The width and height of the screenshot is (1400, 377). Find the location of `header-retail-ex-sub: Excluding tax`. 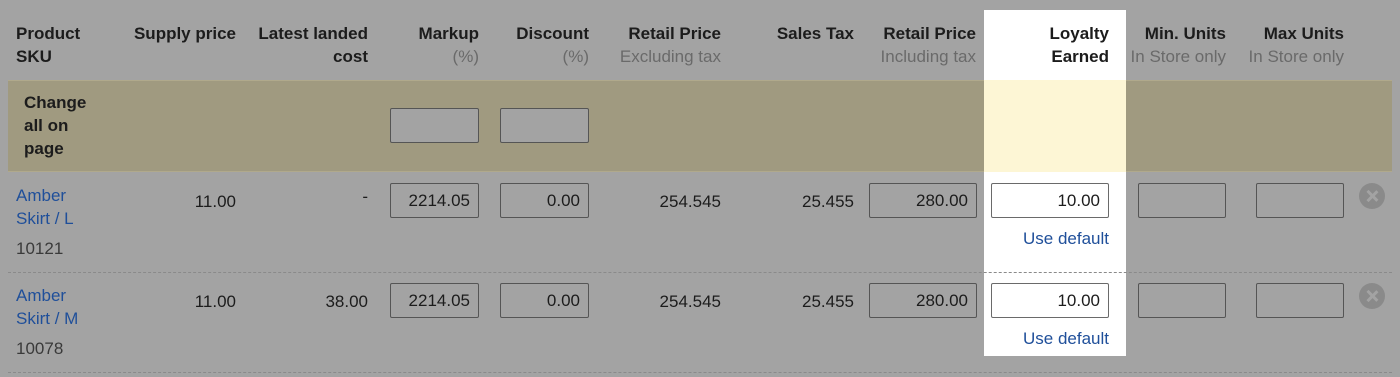

header-retail-ex-sub: Excluding tax is located at coordinates (670, 56).